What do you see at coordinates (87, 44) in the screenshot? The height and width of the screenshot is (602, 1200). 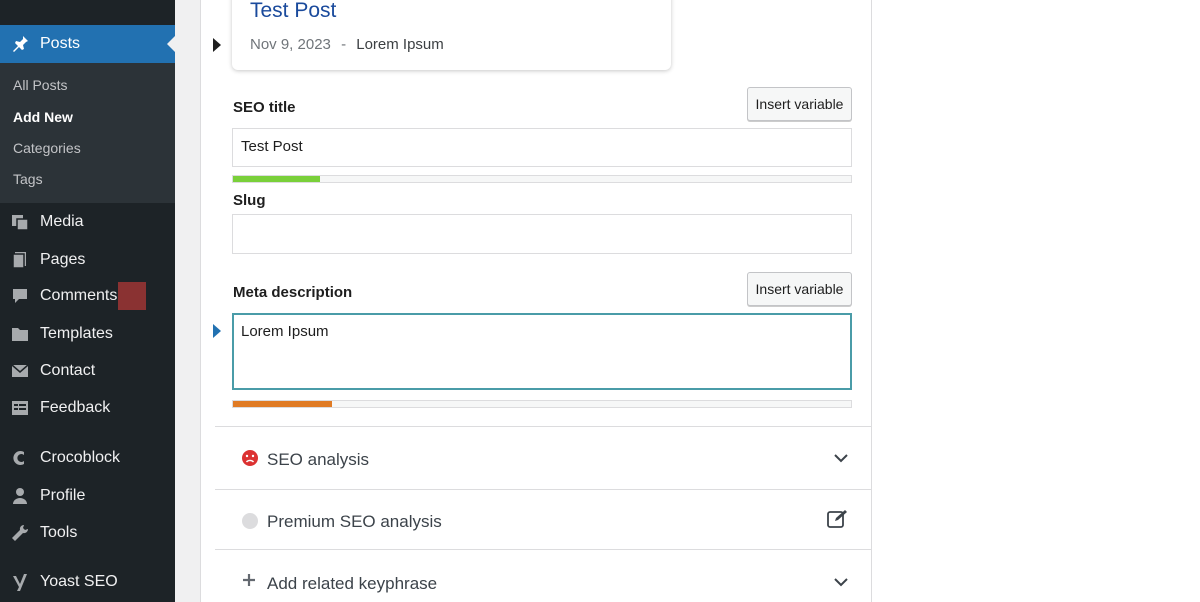 I see `menu-item-posts: Posts` at bounding box center [87, 44].